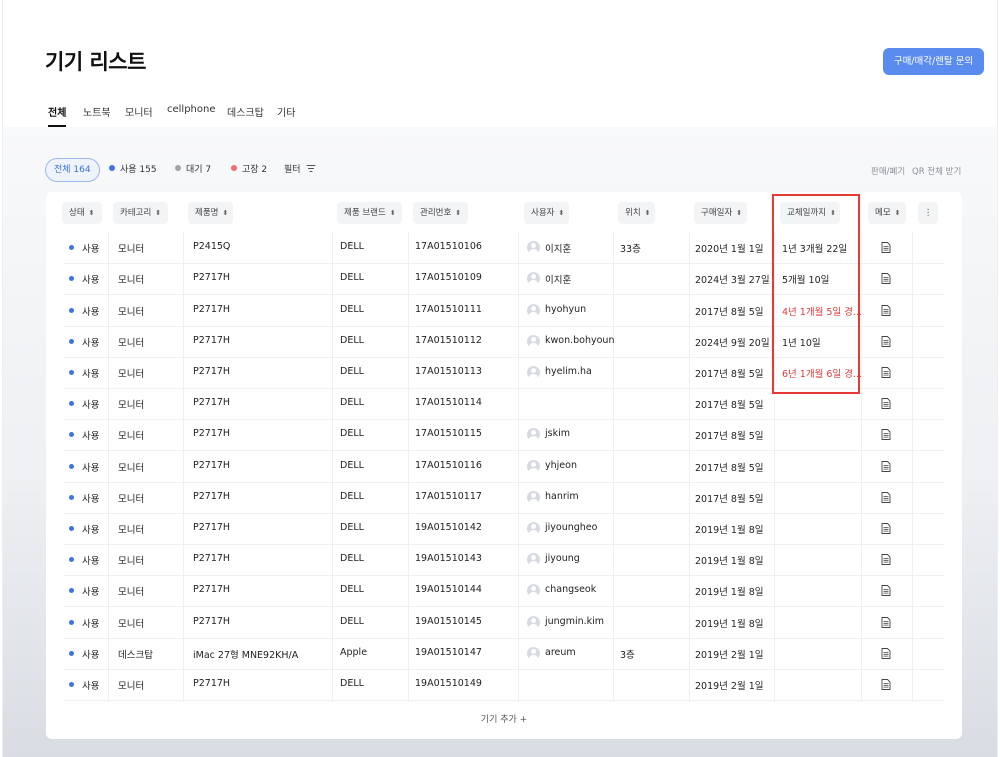 This screenshot has height=757, width=1000. Describe the element at coordinates (448, 465) in the screenshot. I see `cell-asset-no: 17A01510116` at that location.